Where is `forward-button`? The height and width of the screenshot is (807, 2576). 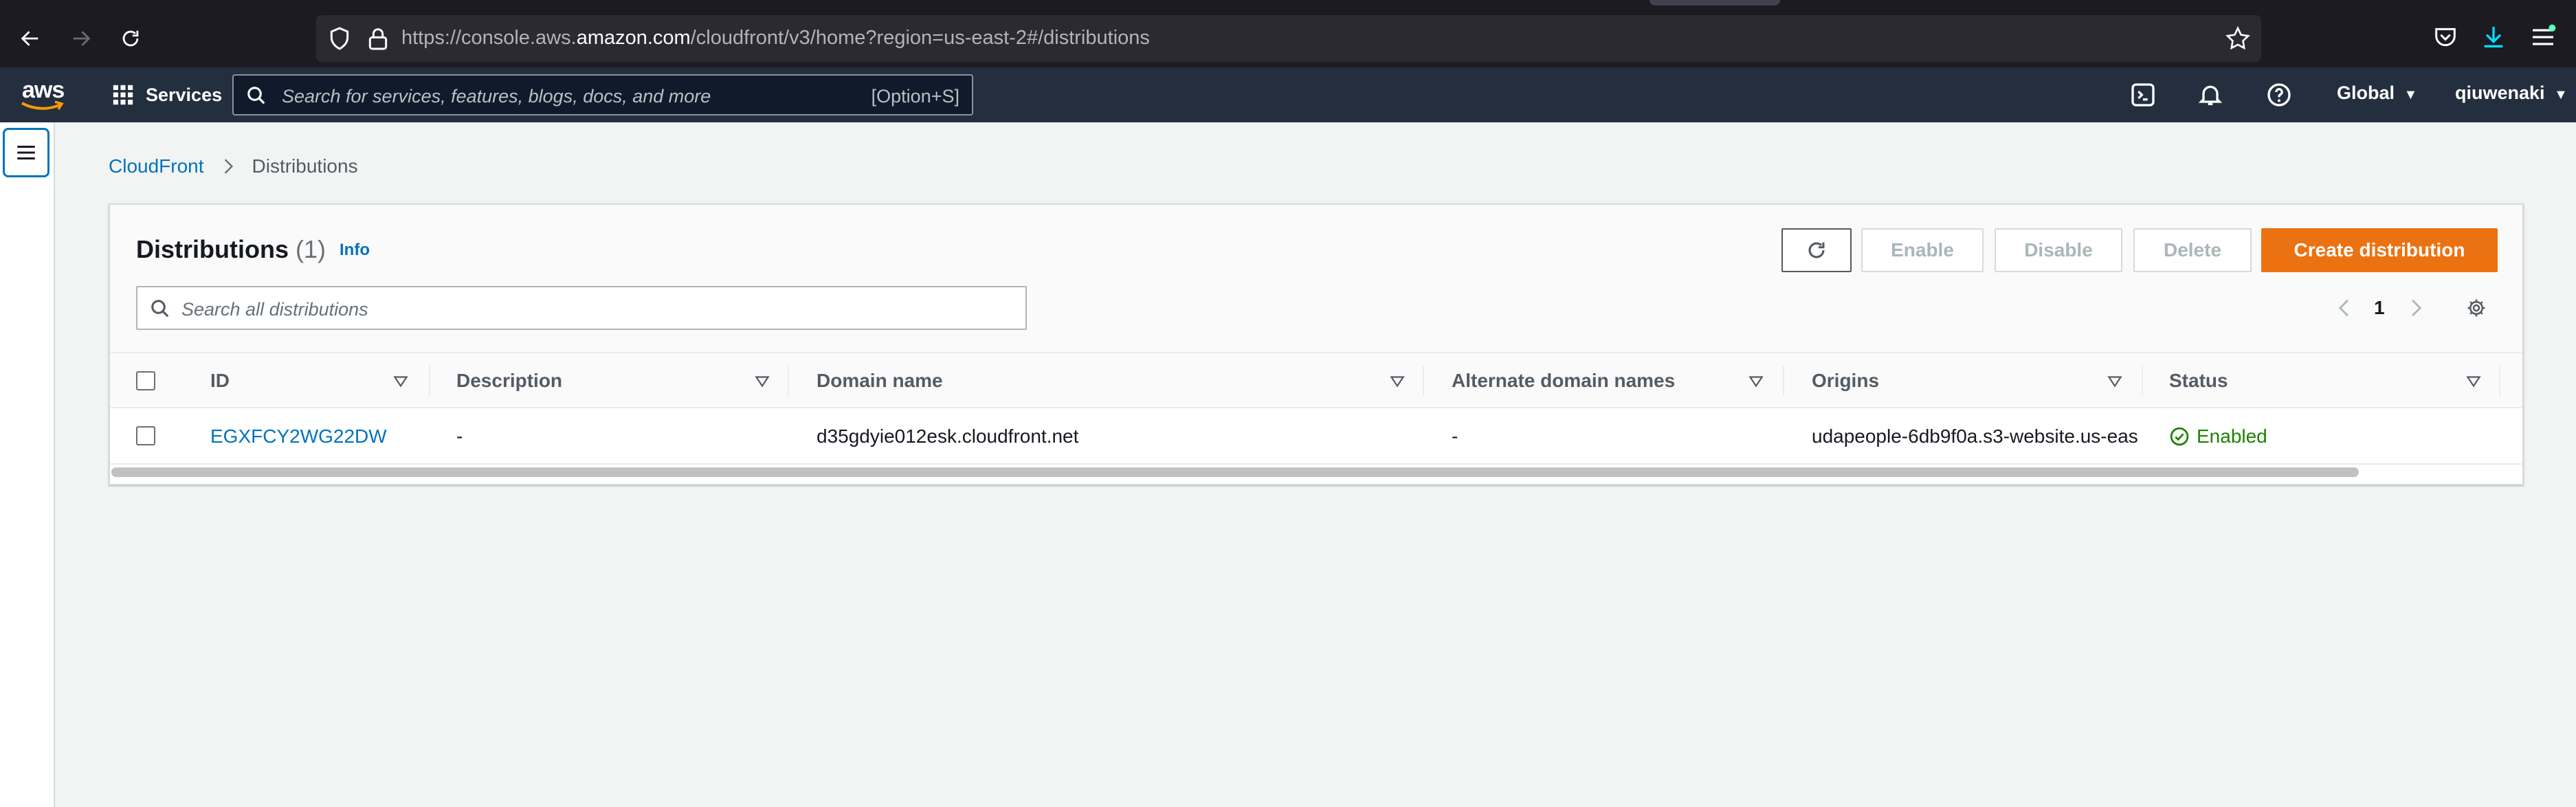
forward-button is located at coordinates (81, 38).